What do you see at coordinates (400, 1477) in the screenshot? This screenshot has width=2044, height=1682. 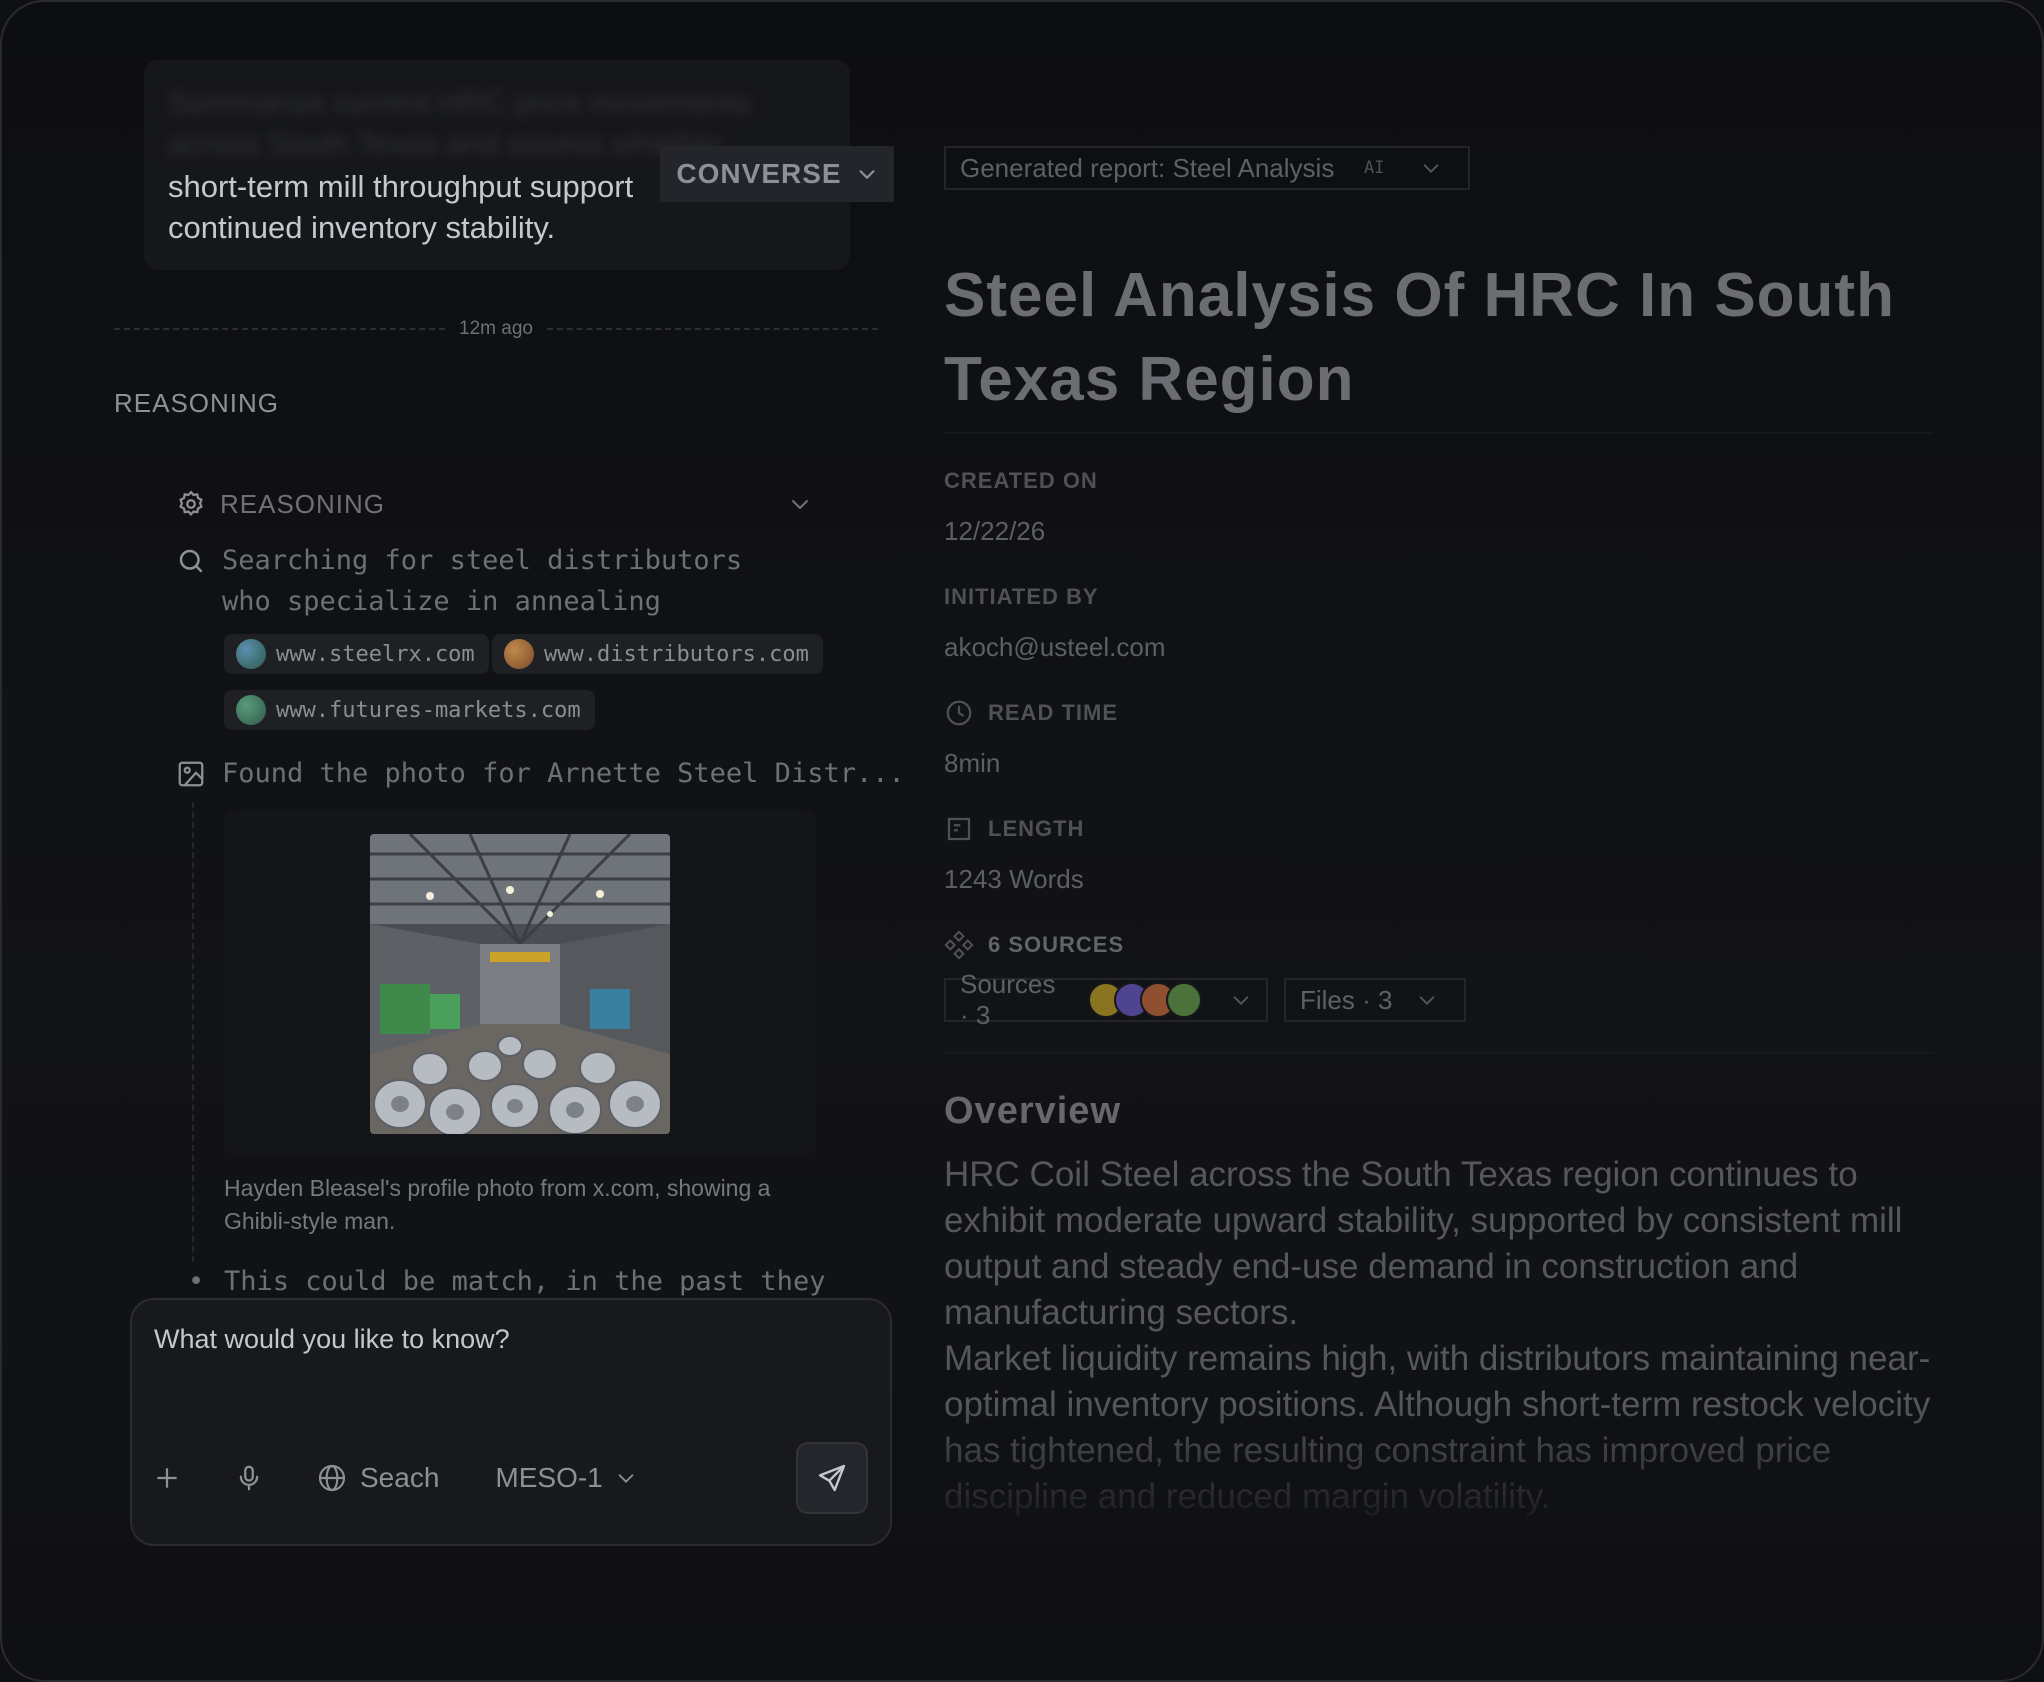 I see `search-toggle-label: Seach` at bounding box center [400, 1477].